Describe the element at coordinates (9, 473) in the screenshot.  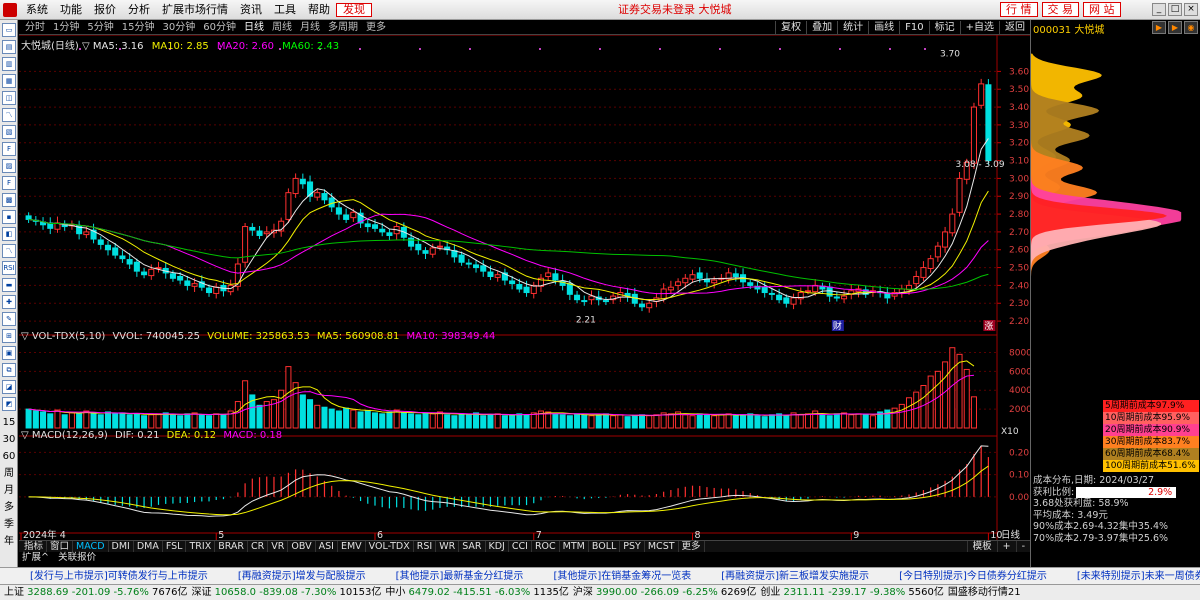
I see `period-week: 周` at that location.